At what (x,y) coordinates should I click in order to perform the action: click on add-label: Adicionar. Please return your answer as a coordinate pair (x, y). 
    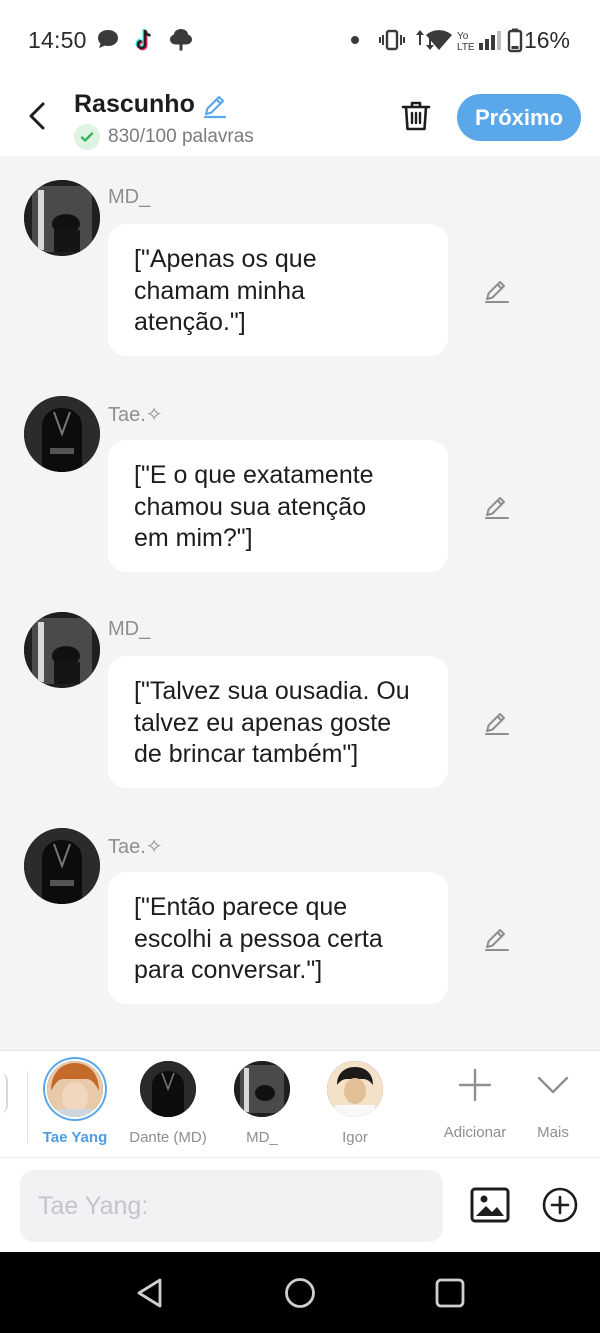
    Looking at the image, I should click on (475, 1132).